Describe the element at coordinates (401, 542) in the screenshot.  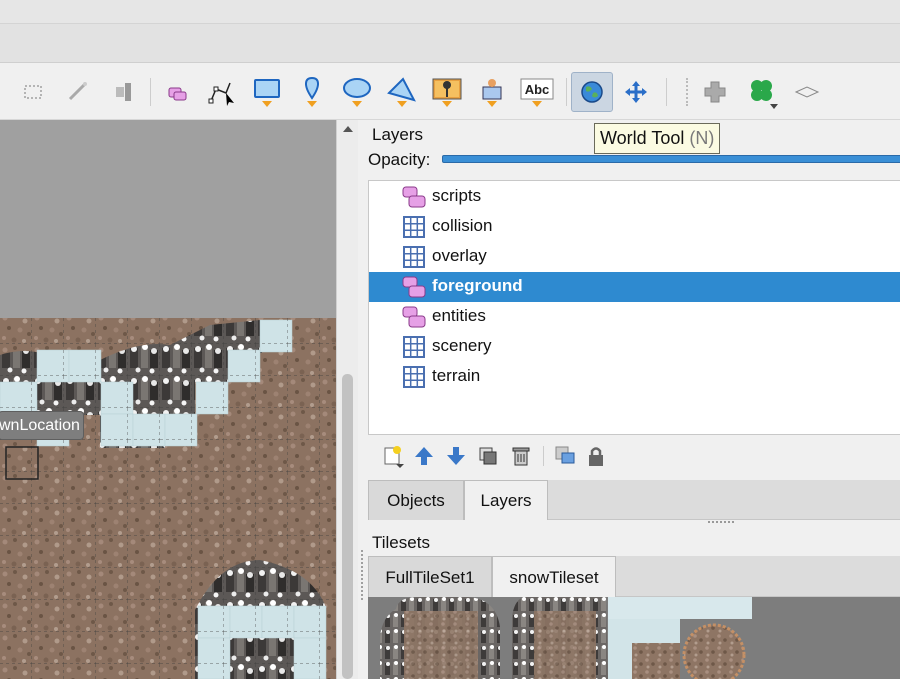
I see `tilesets-panel-title: Tilesets` at that location.